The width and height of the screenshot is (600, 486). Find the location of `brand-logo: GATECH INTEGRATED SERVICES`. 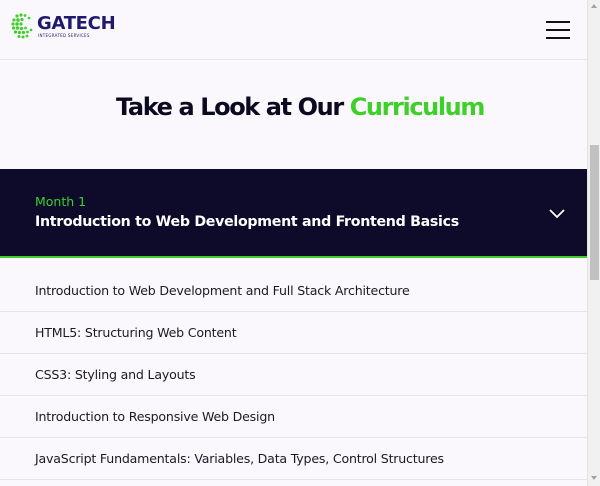

brand-logo: GATECH INTEGRATED SERVICES is located at coordinates (63, 26).